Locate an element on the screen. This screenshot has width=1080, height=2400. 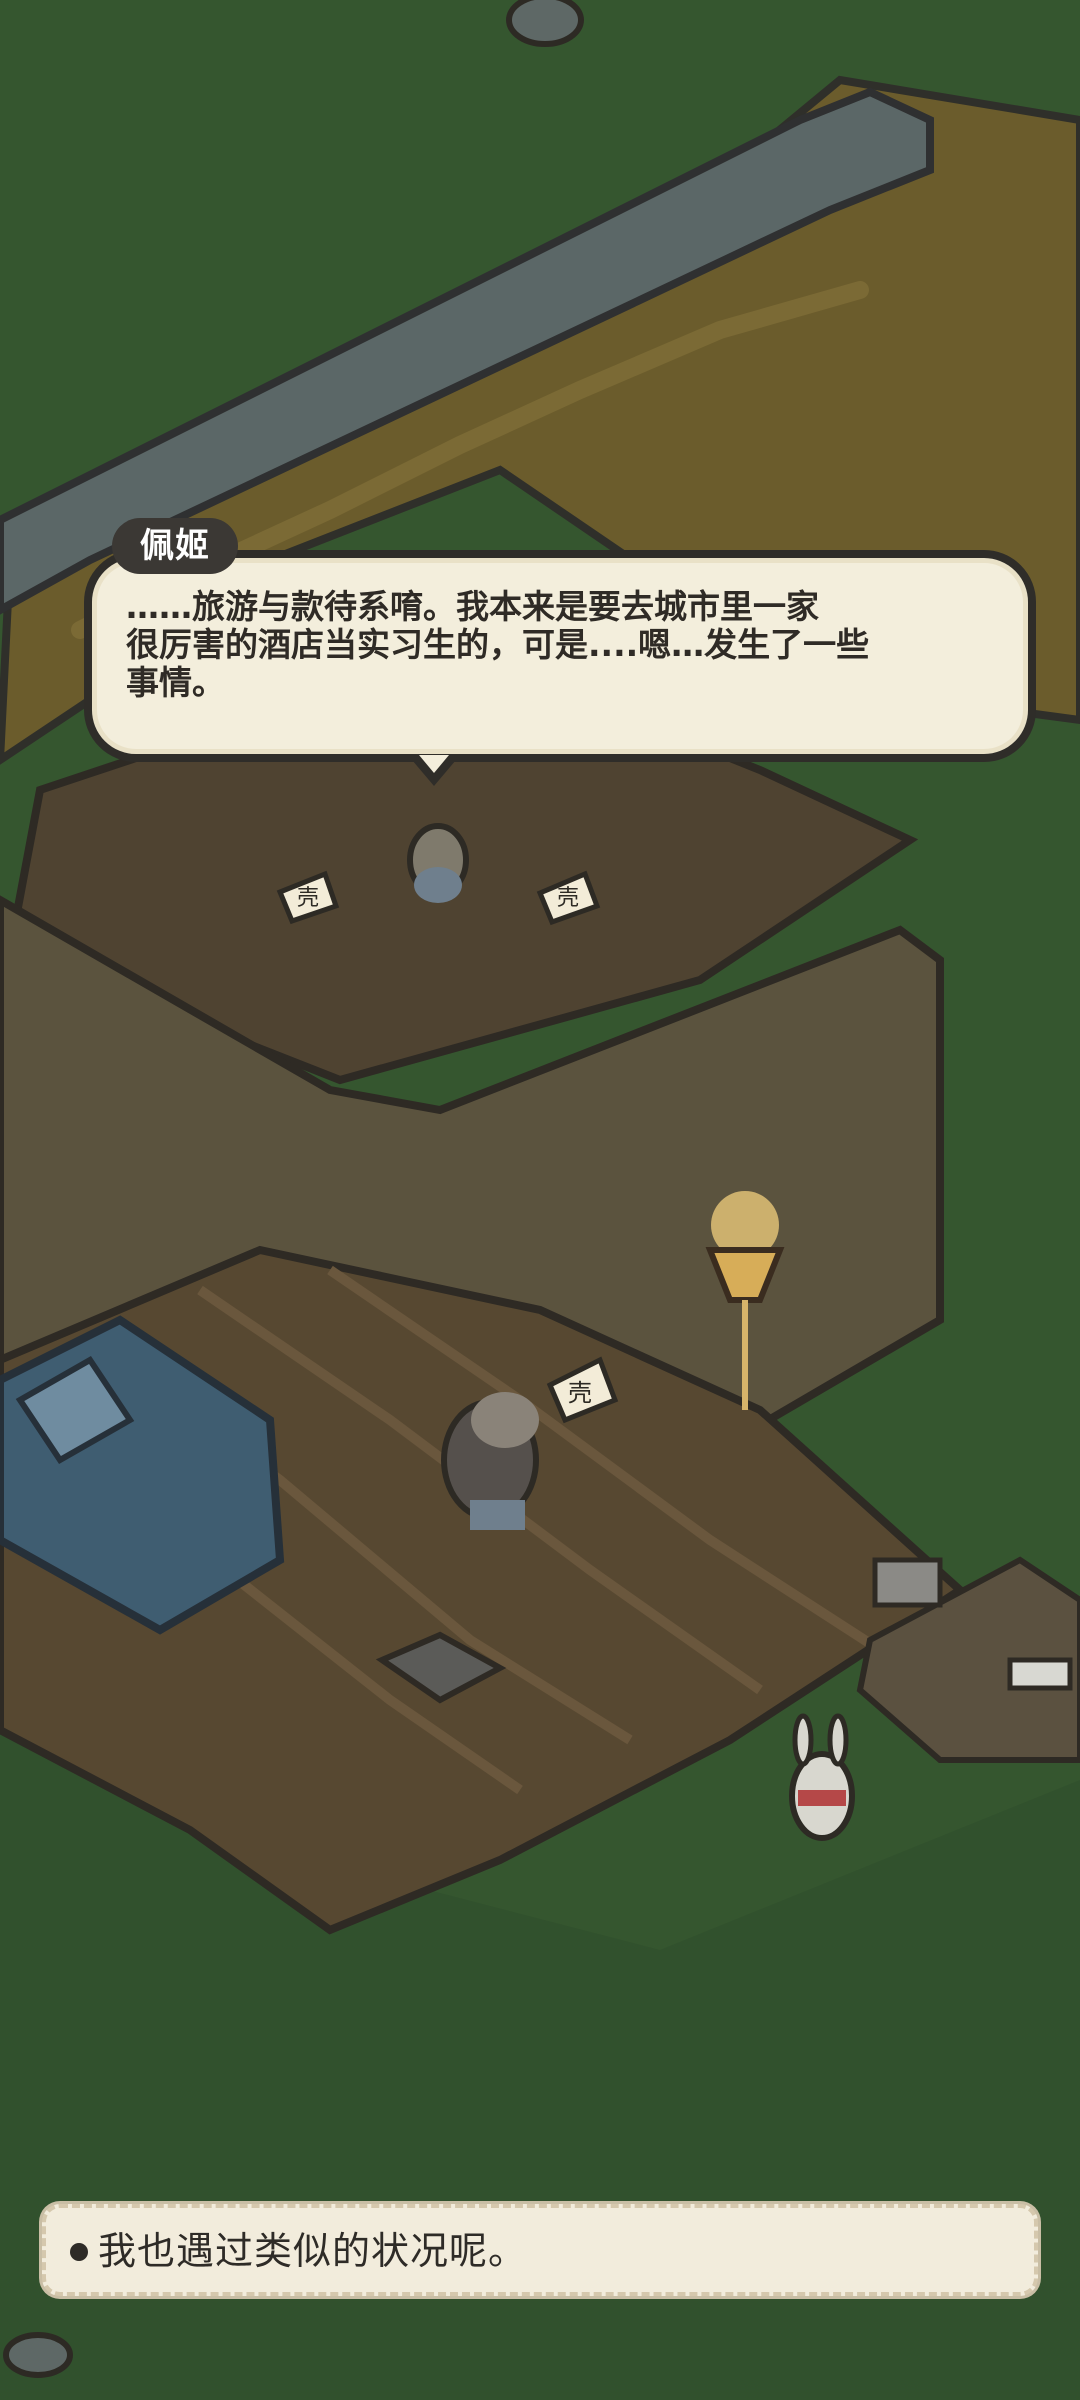
cash-register is located at coordinates (907, 1582).